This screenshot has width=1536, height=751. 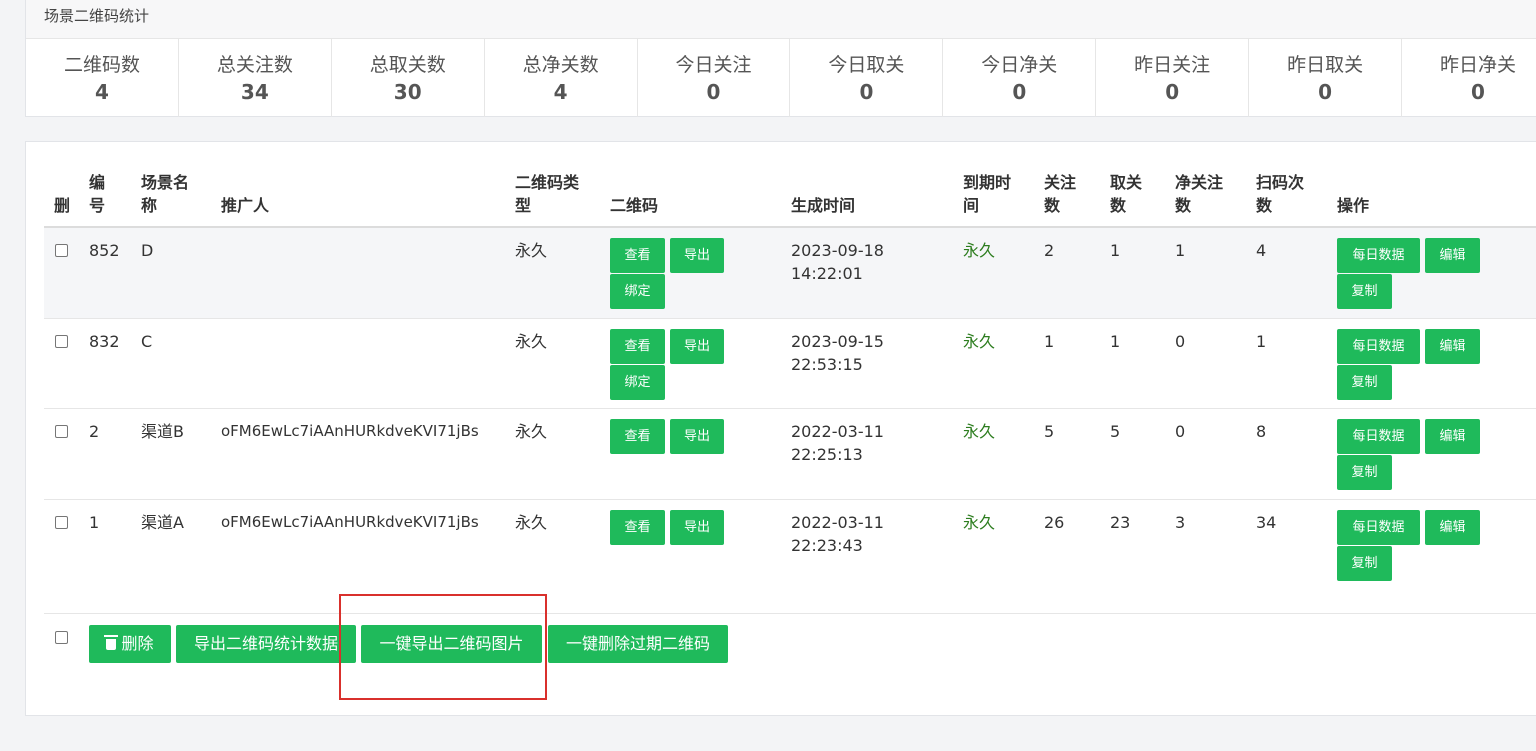 What do you see at coordinates (61, 637) in the screenshot?
I see `select-all-checkbox` at bounding box center [61, 637].